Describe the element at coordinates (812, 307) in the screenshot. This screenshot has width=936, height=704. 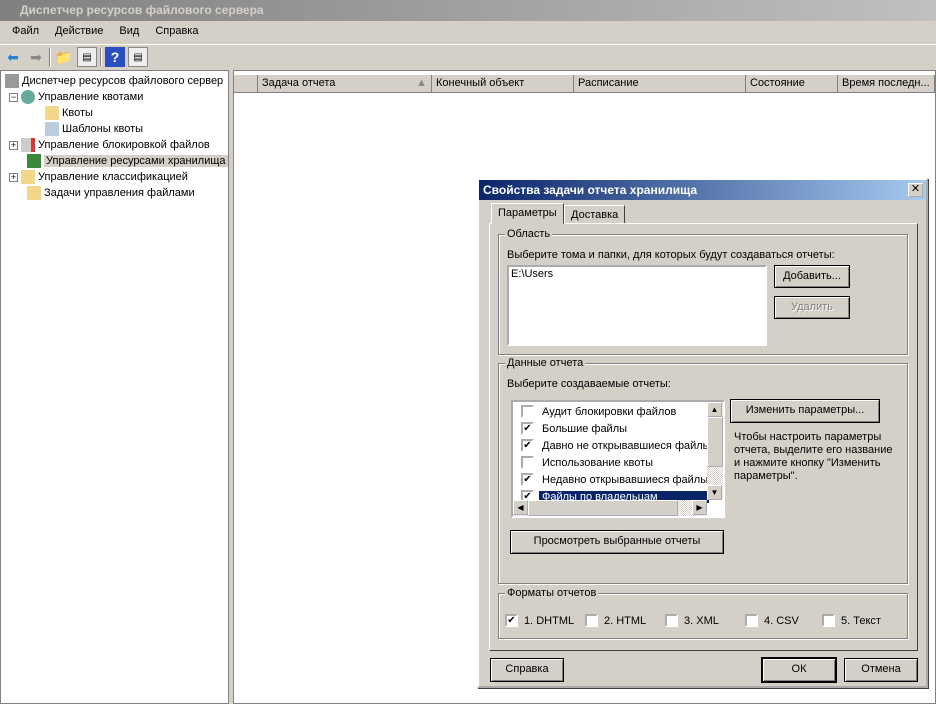
I see `remove-button: Удалить` at that location.